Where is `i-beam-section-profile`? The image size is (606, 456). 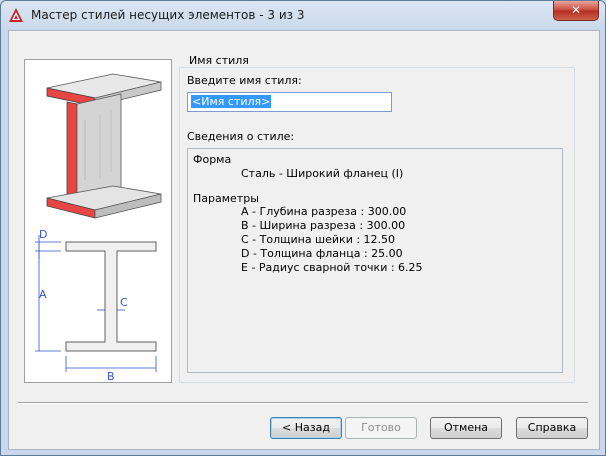 i-beam-section-profile is located at coordinates (111, 296).